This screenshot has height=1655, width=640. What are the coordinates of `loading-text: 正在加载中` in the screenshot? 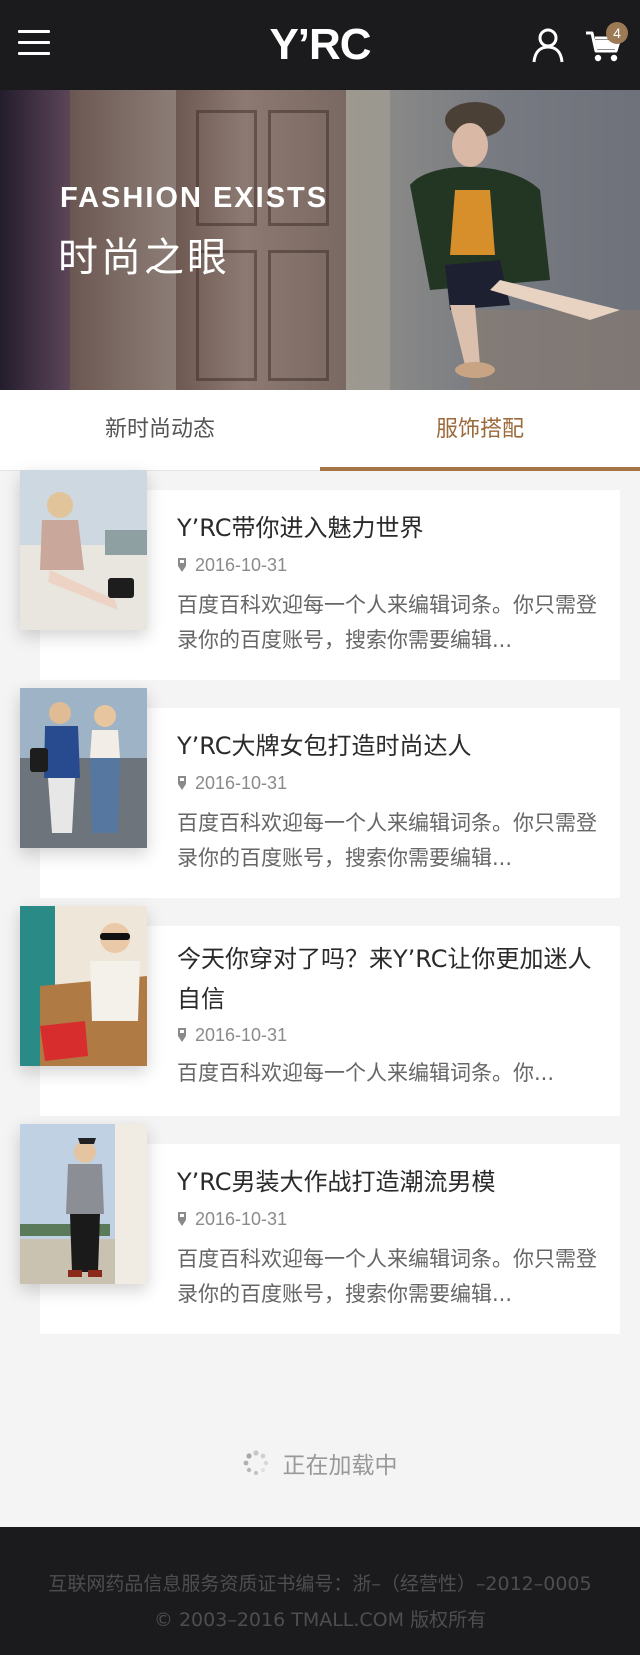 It's located at (340, 1466).